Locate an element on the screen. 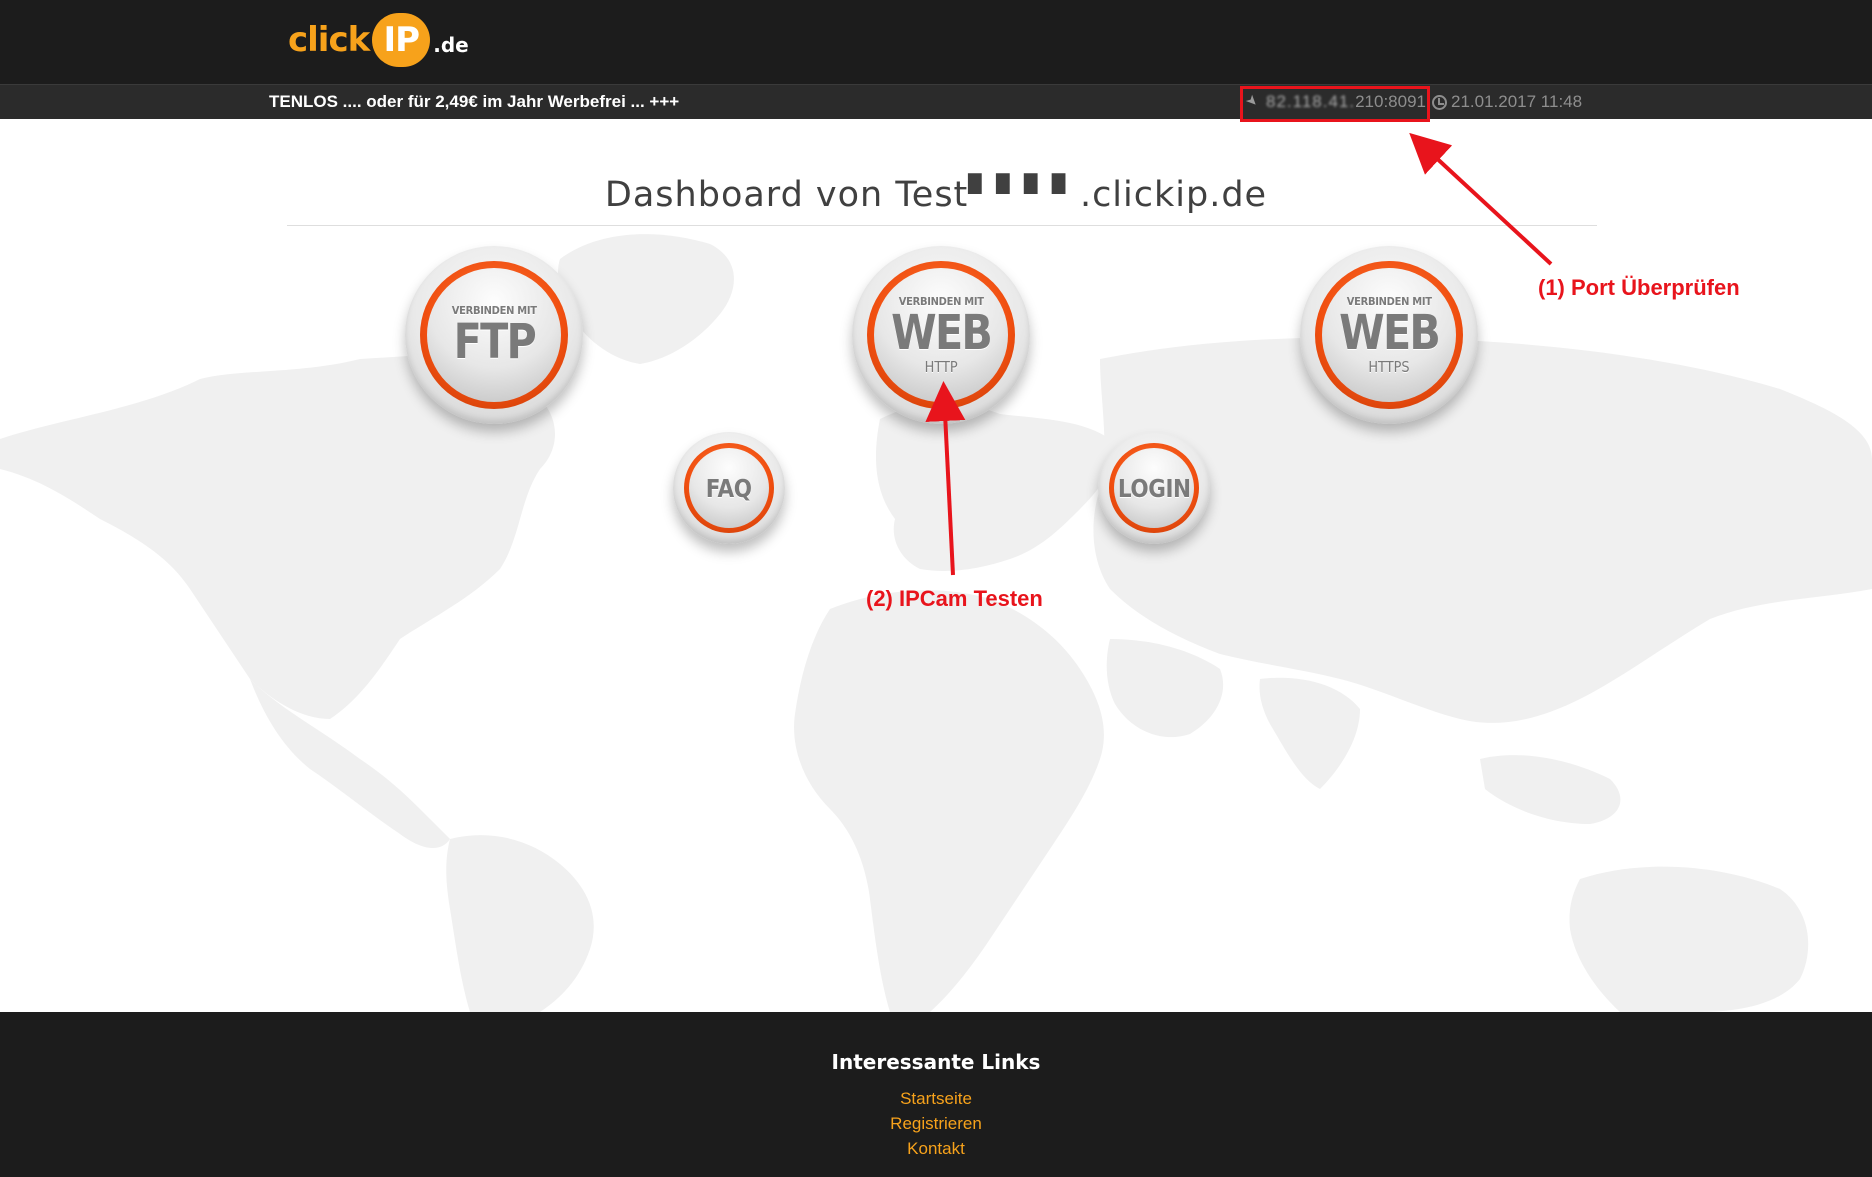  button-bezel: FAQ is located at coordinates (729, 488).